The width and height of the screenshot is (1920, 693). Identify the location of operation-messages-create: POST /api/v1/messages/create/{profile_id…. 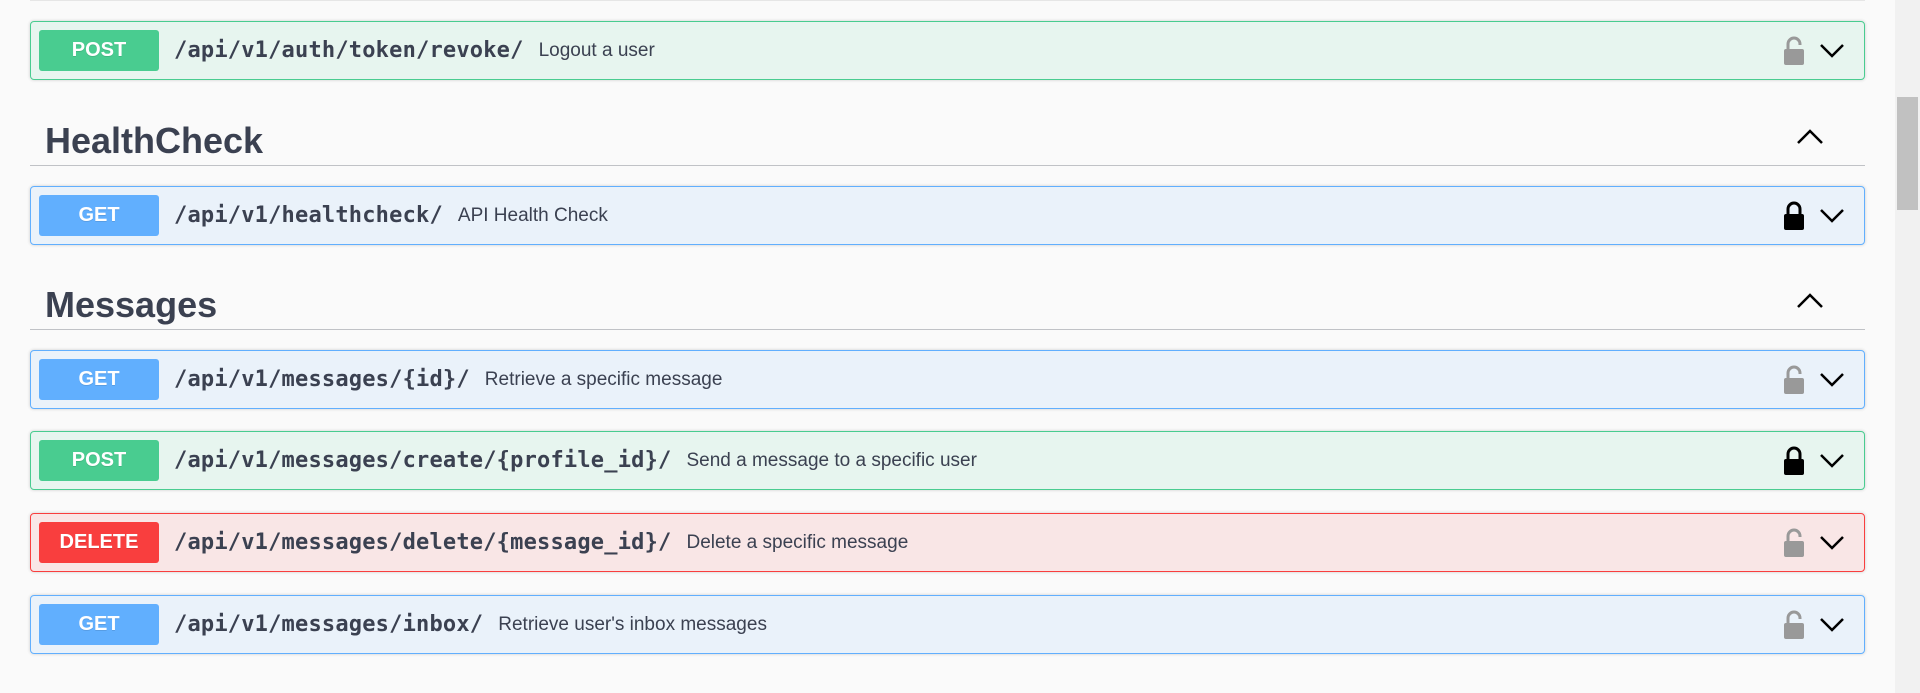
(947, 460).